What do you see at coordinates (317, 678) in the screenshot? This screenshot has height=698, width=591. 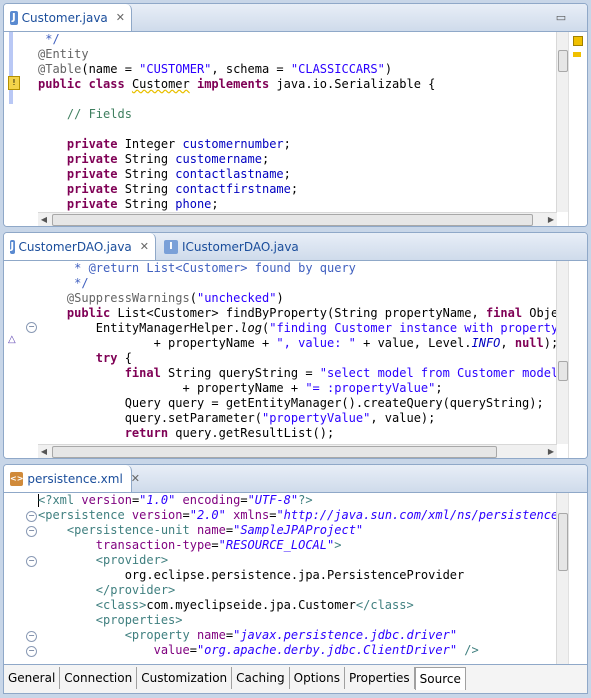 I see `page-tab-options: Options` at bounding box center [317, 678].